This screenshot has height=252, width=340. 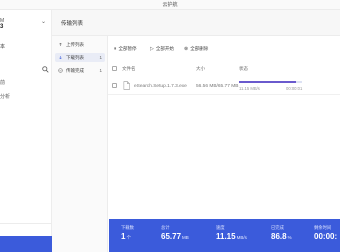 I want to click on stat-unit: MB/s, so click(x=241, y=237).